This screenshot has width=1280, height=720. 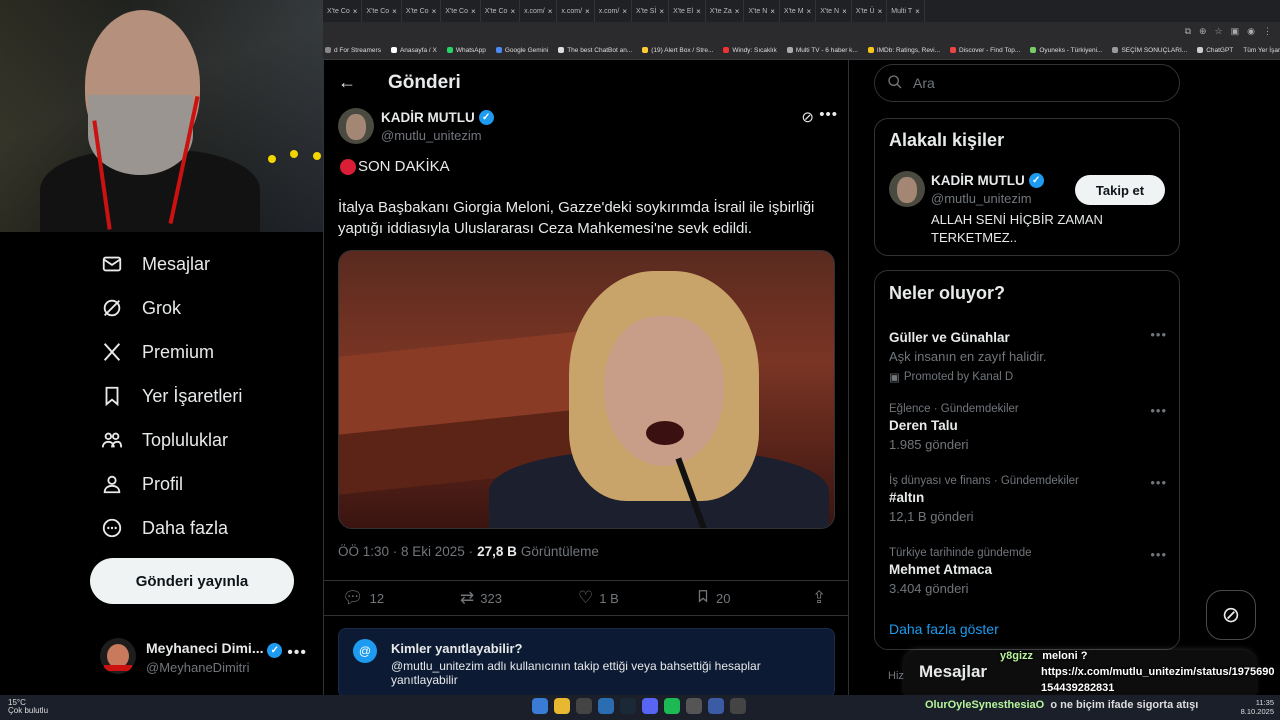 I want to click on like-button: ♡ 1 B, so click(x=598, y=598).